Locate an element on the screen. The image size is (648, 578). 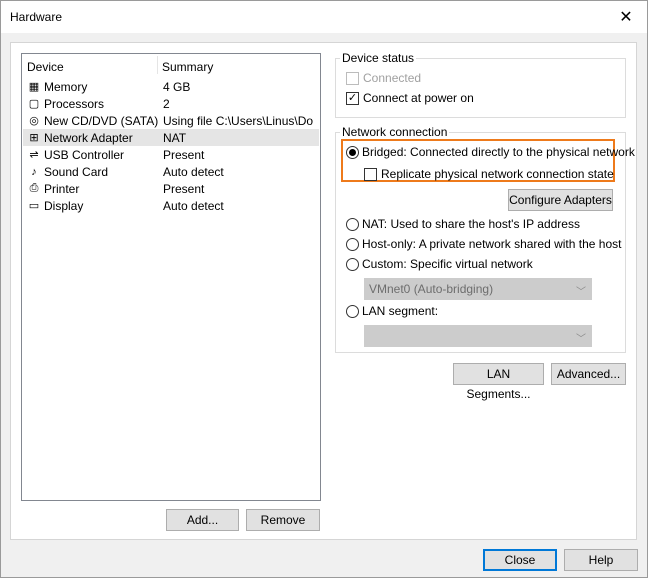
device-row-memory: ▦ Memory 4 GB is located at coordinates (171, 86).